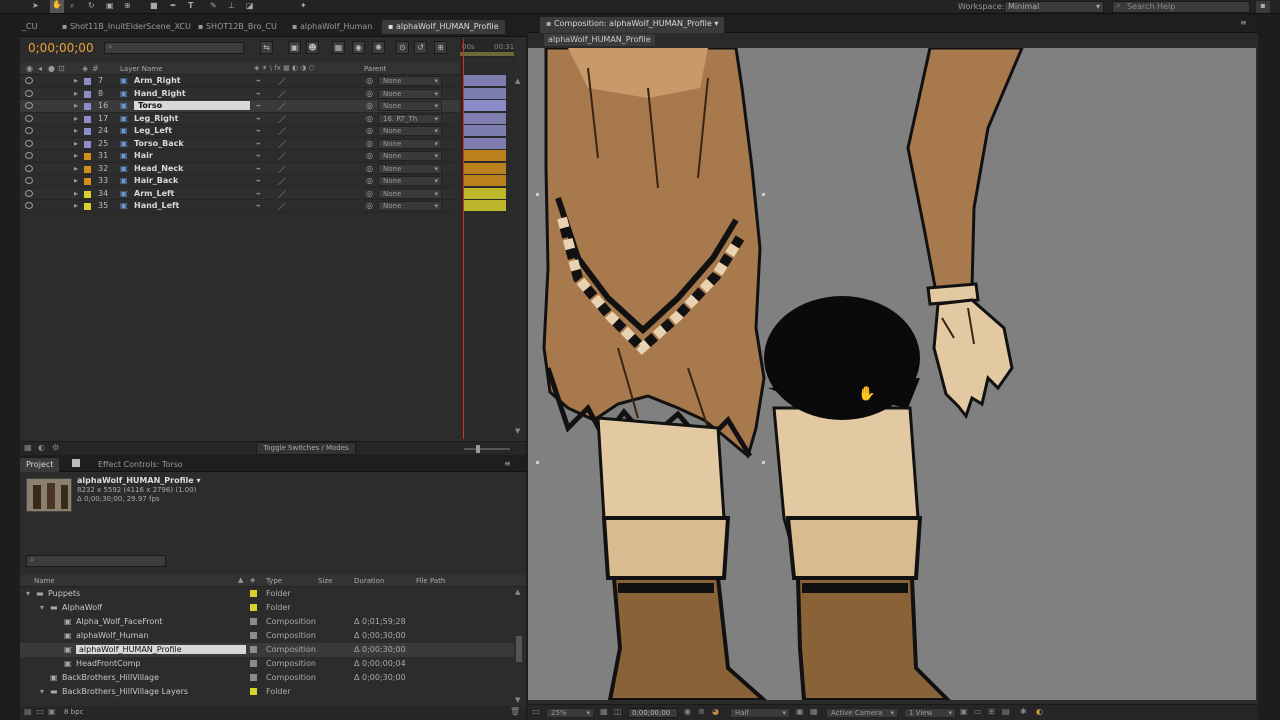 The image size is (1280, 720). I want to click on panel-resize-icon: ▪, so click(1263, 7).